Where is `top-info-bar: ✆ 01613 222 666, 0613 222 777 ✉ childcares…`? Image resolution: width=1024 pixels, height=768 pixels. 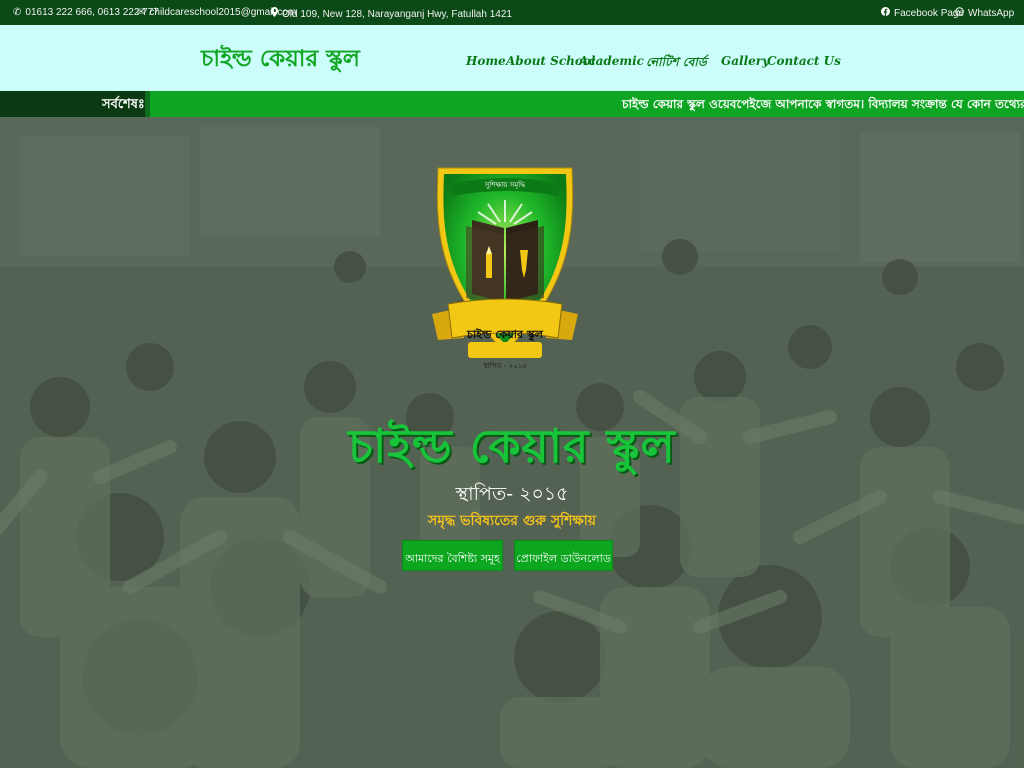
top-info-bar: ✆ 01613 222 666, 0613 222 777 ✉ childcares… is located at coordinates (512, 12).